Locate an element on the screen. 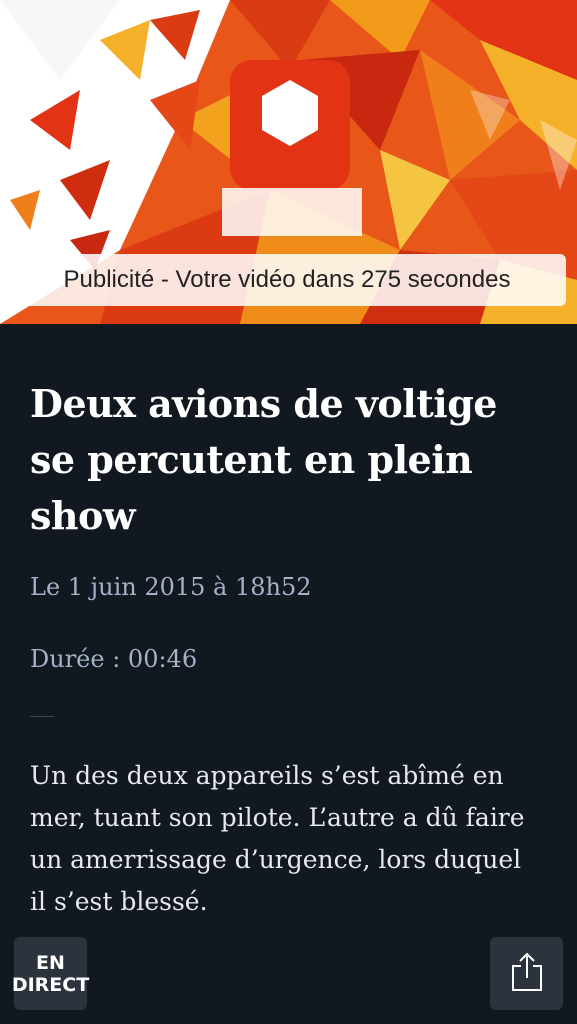 This screenshot has width=577, height=1024. live-button-line2: DIRECT is located at coordinates (50, 984).